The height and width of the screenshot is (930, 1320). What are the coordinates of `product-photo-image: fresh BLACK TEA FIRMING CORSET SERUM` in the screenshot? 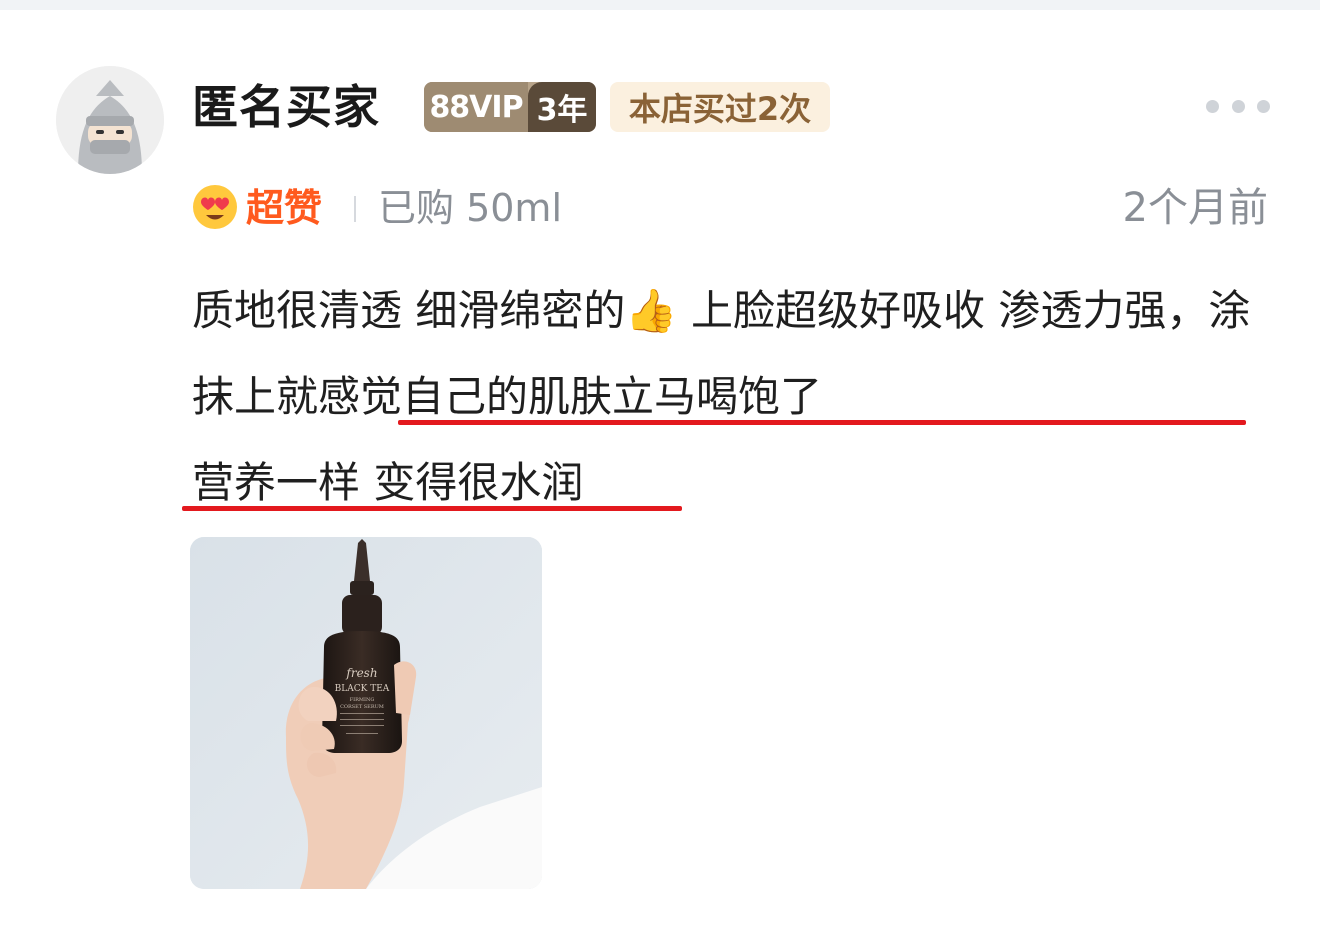 It's located at (366, 713).